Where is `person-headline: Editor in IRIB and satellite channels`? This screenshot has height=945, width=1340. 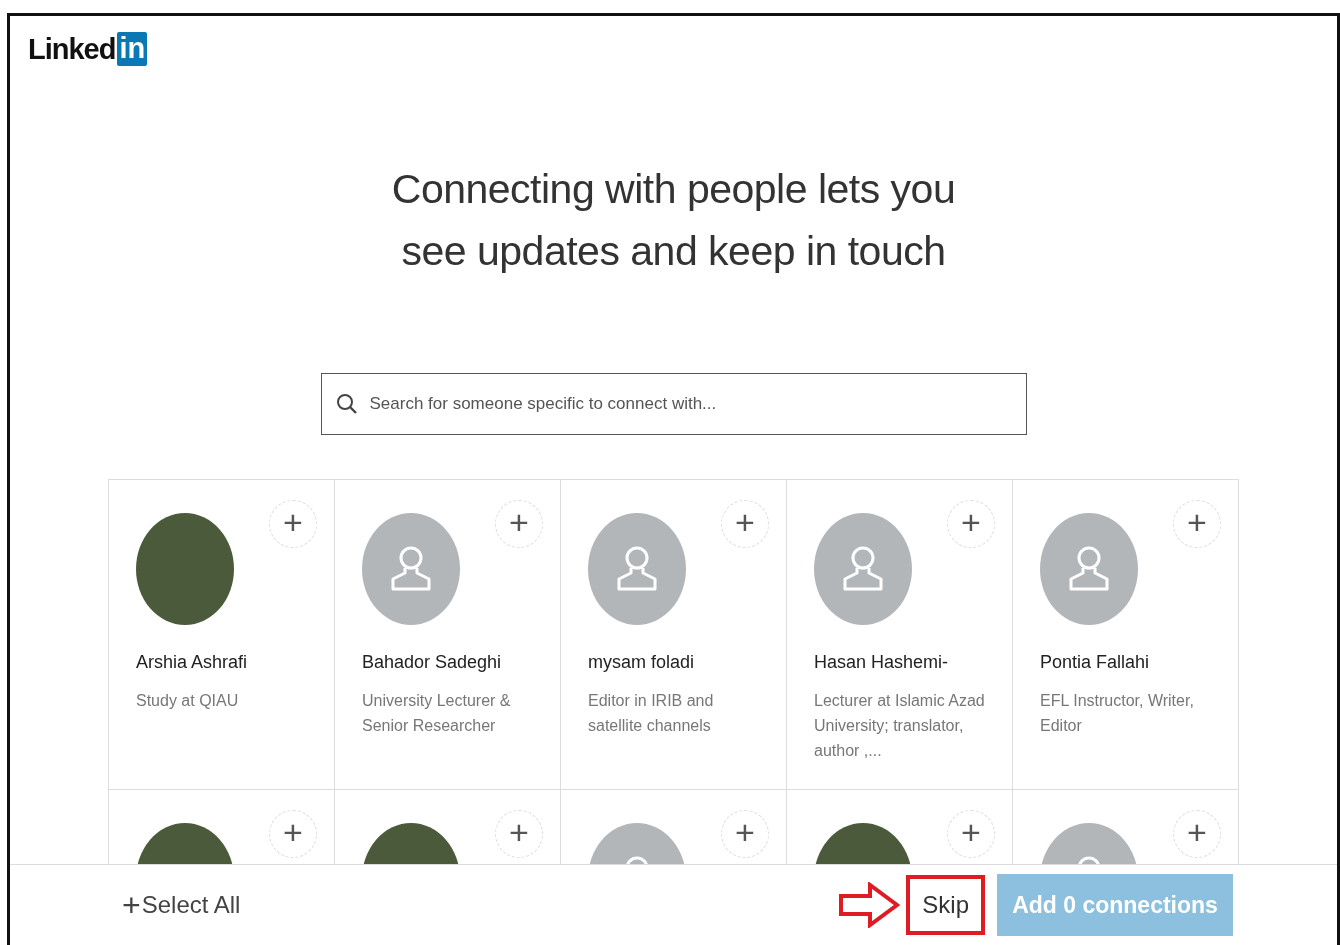 person-headline: Editor in IRIB and satellite channels is located at coordinates (651, 713).